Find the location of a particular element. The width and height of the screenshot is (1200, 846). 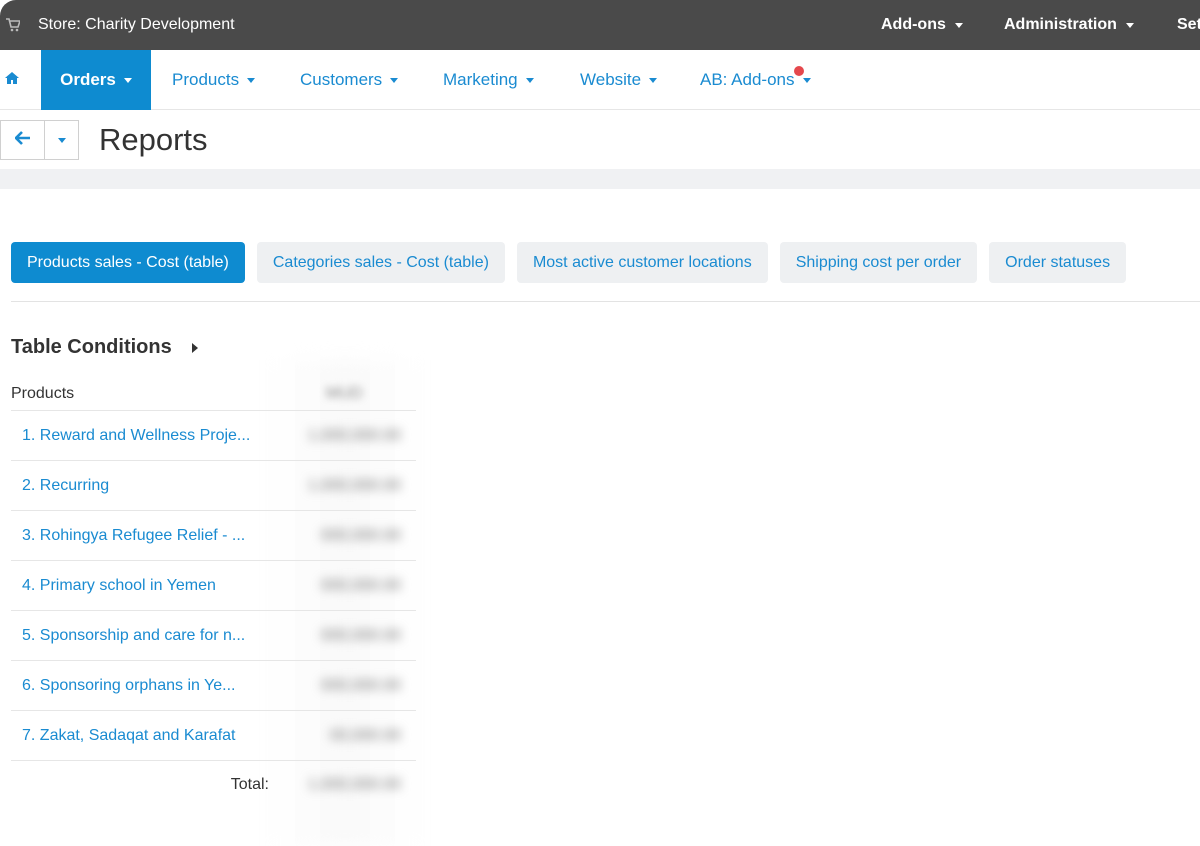

topbar-menu-addons: Add-ons is located at coordinates (922, 25).